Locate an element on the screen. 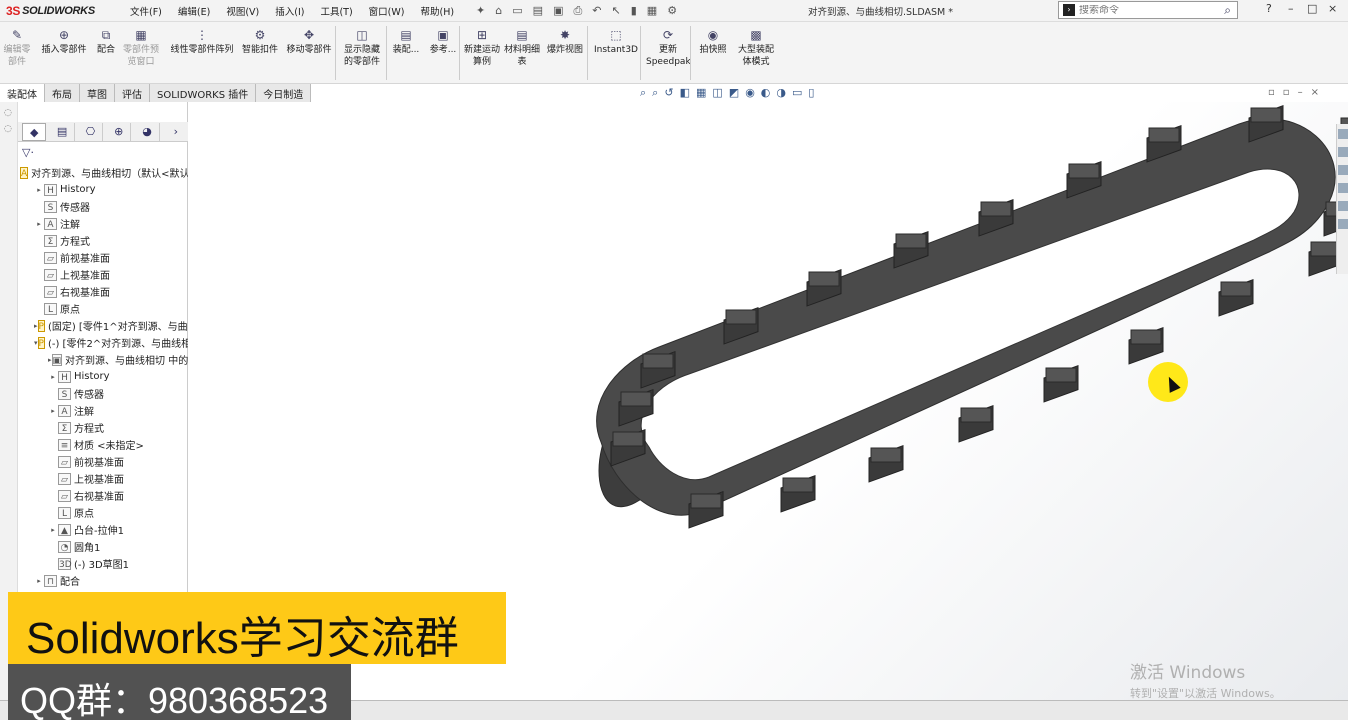  task-pane-appearance-icon is located at coordinates (1343, 206).